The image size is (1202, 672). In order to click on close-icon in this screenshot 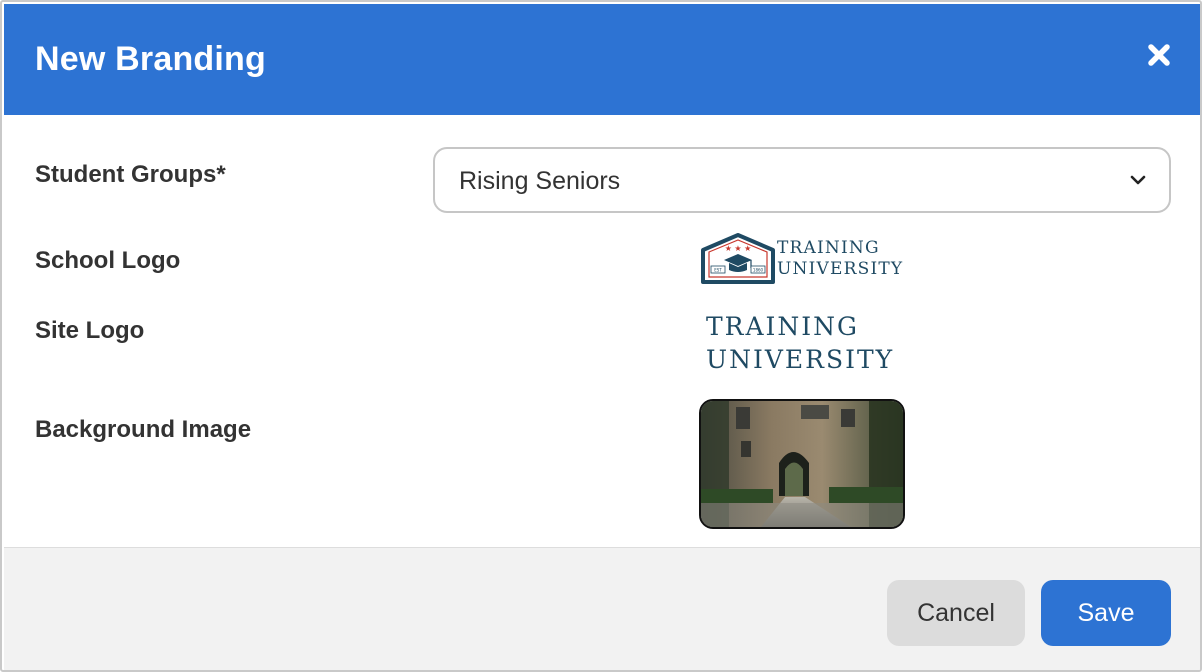, I will do `click(1159, 55)`.